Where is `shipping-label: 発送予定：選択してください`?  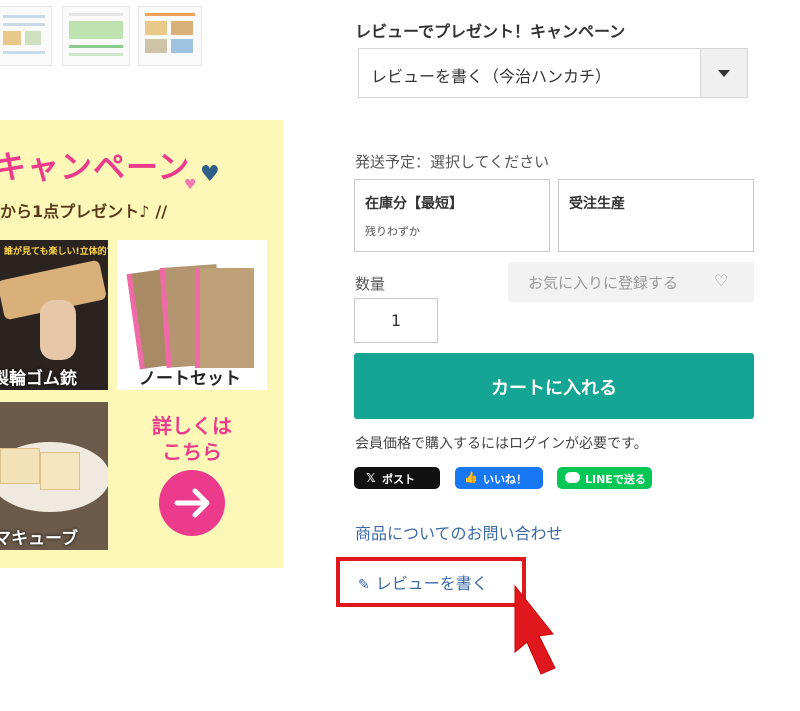
shipping-label: 発送予定：選択してください is located at coordinates (452, 162).